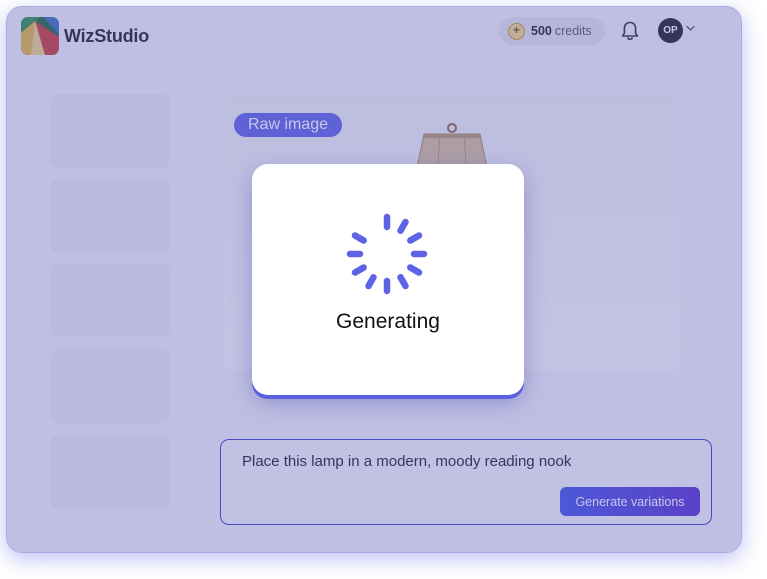 The width and height of the screenshot is (767, 579). I want to click on generating-modal: Generating, so click(388, 279).